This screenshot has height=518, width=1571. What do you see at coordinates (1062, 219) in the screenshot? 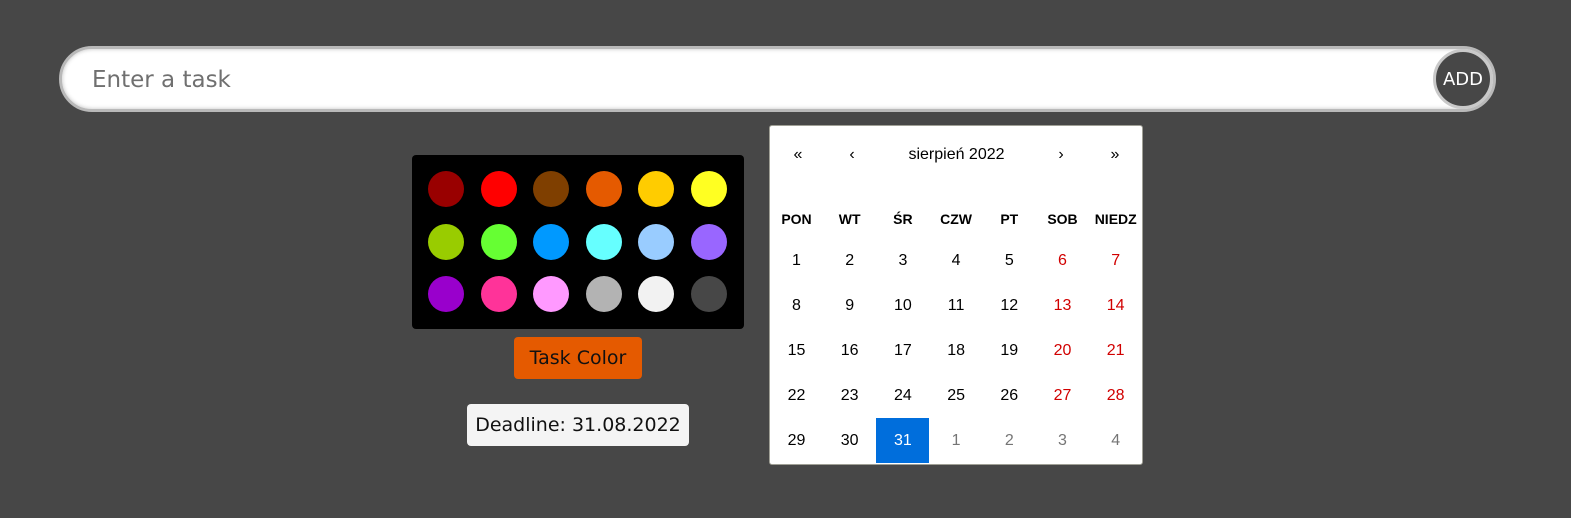
I see `weekday-label: SOB` at bounding box center [1062, 219].